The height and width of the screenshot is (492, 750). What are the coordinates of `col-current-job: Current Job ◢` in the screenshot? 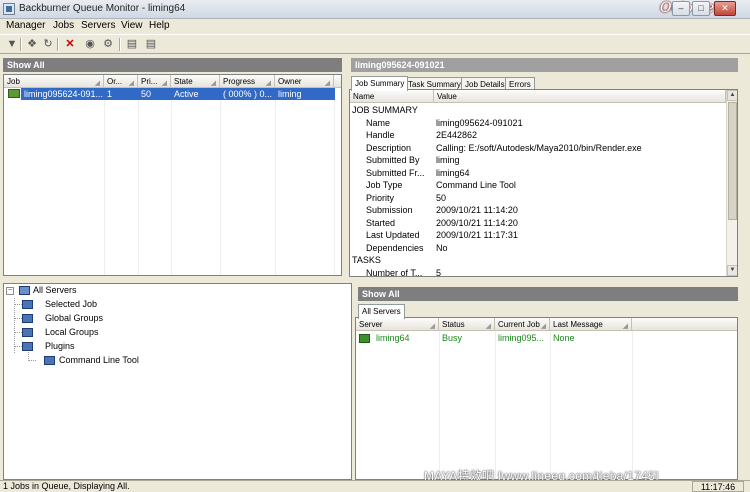 It's located at (522, 324).